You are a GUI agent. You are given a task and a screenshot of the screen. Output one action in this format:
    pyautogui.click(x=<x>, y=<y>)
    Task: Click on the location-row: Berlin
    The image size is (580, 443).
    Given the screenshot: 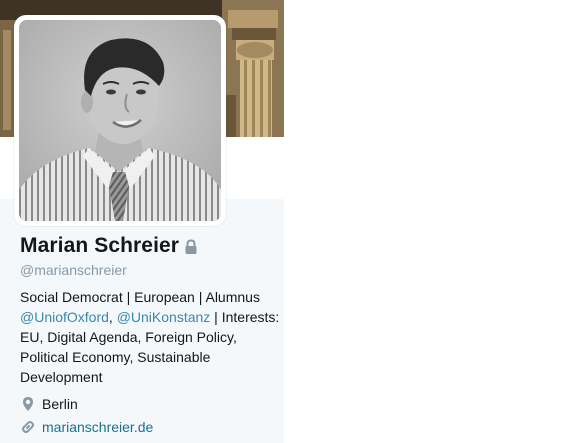 What is the action you would take?
    pyautogui.click(x=49, y=404)
    